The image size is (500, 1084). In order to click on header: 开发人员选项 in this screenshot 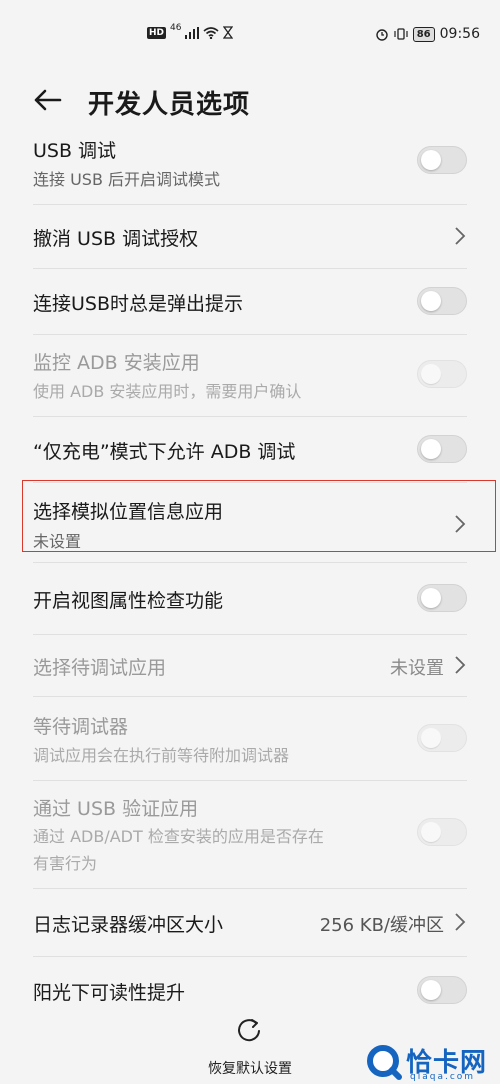, I will do `click(250, 101)`.